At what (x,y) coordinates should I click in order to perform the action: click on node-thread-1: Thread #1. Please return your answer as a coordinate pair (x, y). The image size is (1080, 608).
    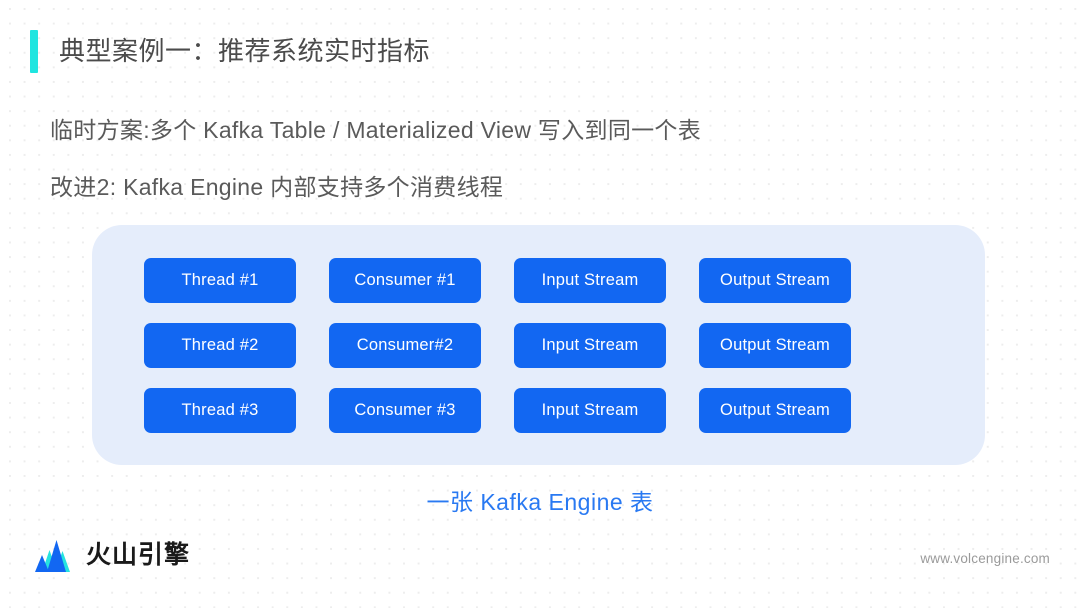
    Looking at the image, I should click on (220, 280).